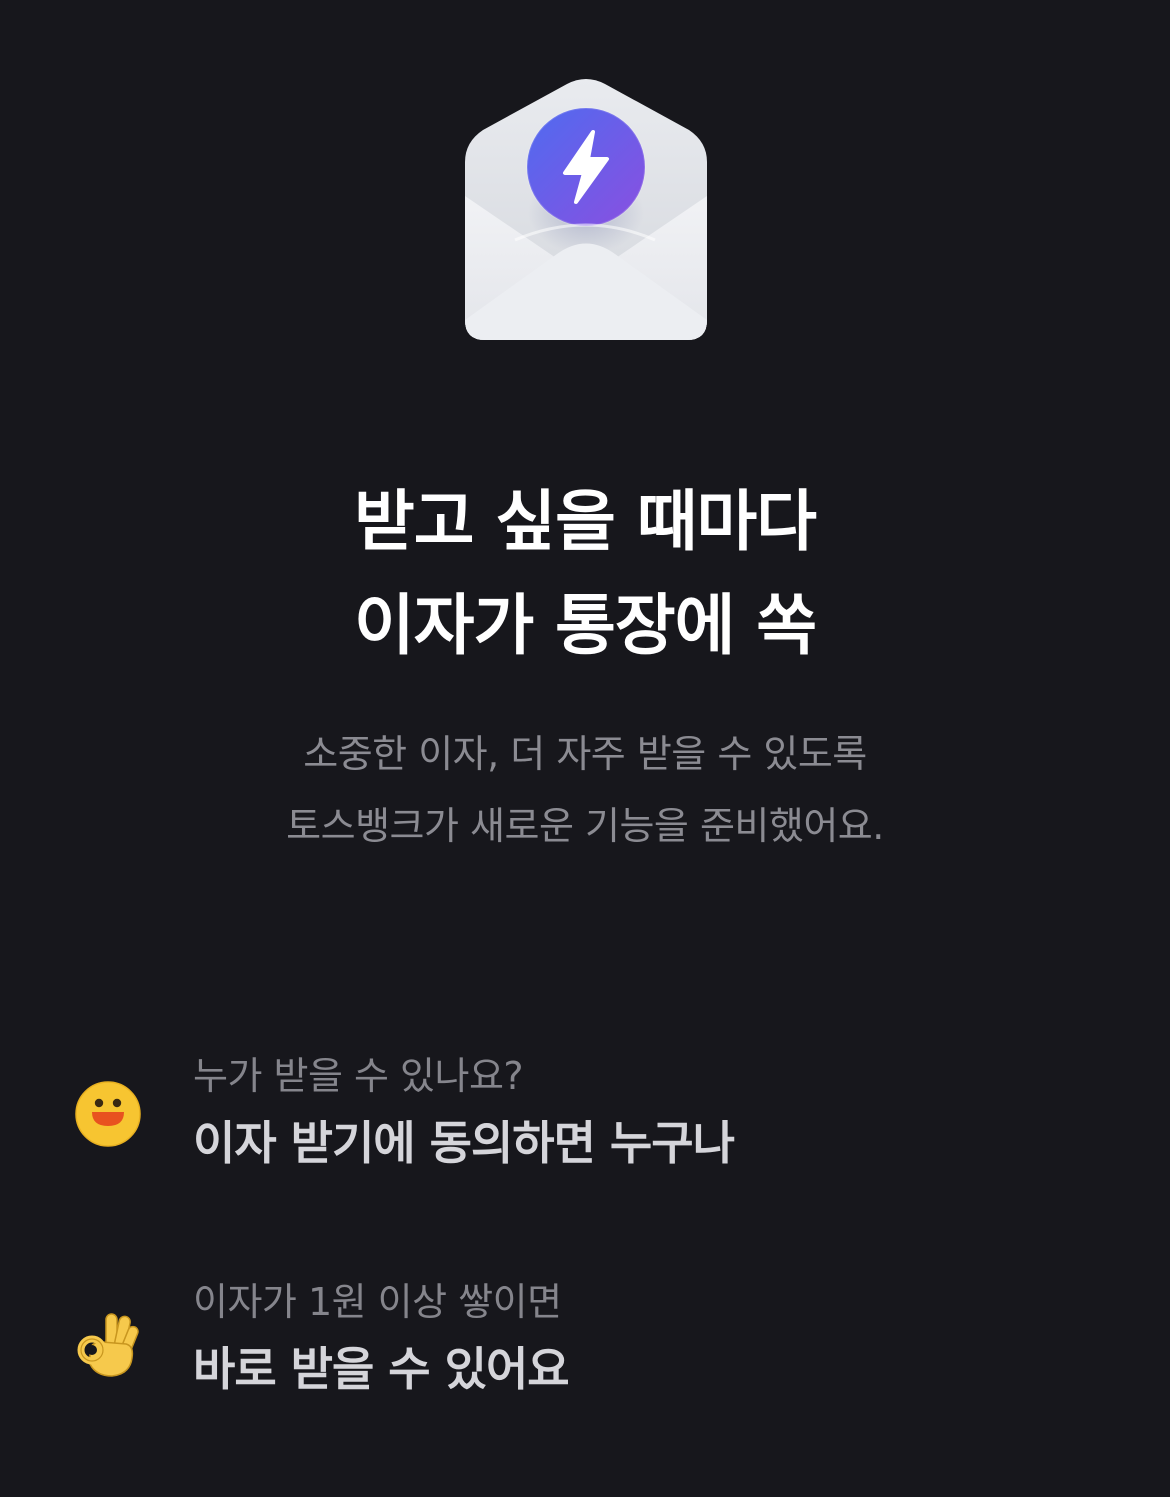  Describe the element at coordinates (464, 1143) in the screenshot. I see `info-item-value: 이자 받기에 동의하면 누구나` at that location.